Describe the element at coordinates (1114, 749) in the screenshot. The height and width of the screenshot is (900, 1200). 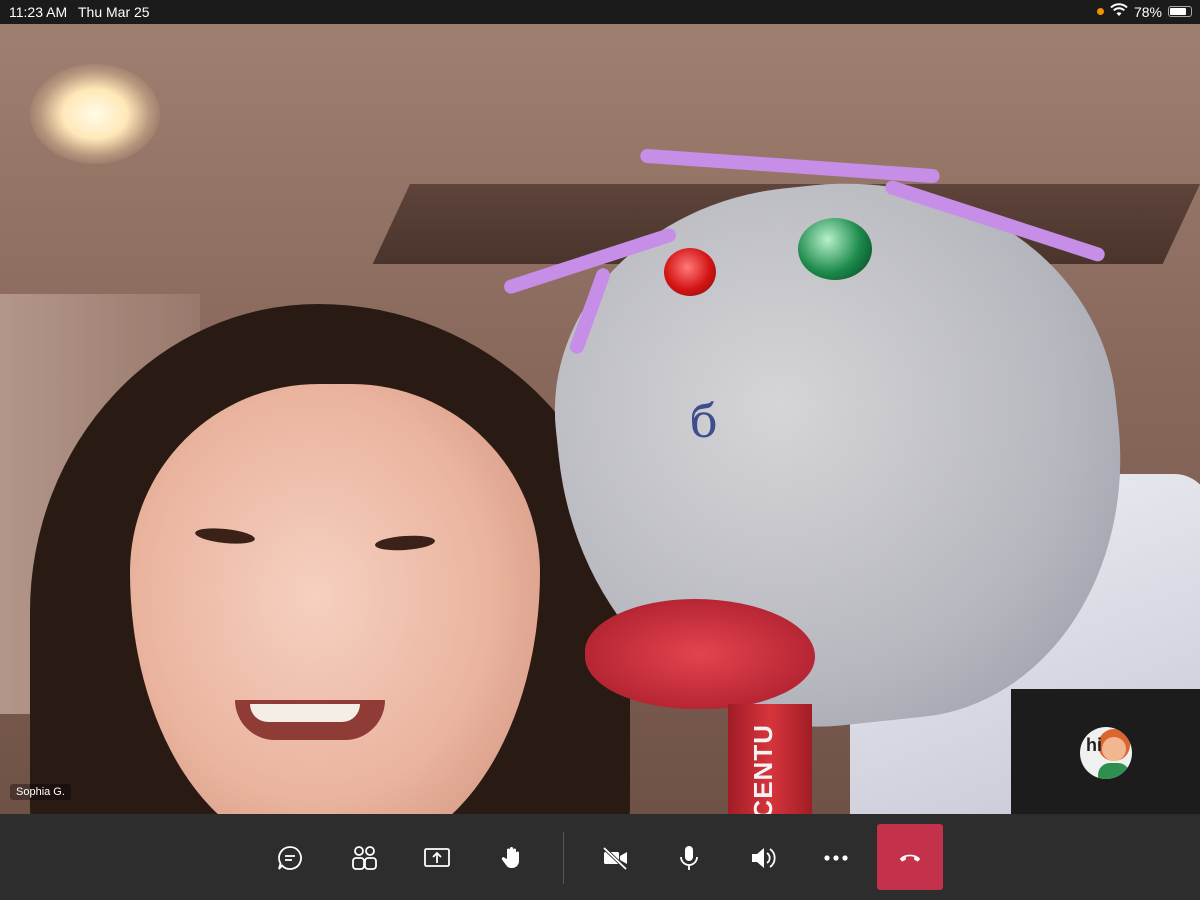
I see `avatar-head` at that location.